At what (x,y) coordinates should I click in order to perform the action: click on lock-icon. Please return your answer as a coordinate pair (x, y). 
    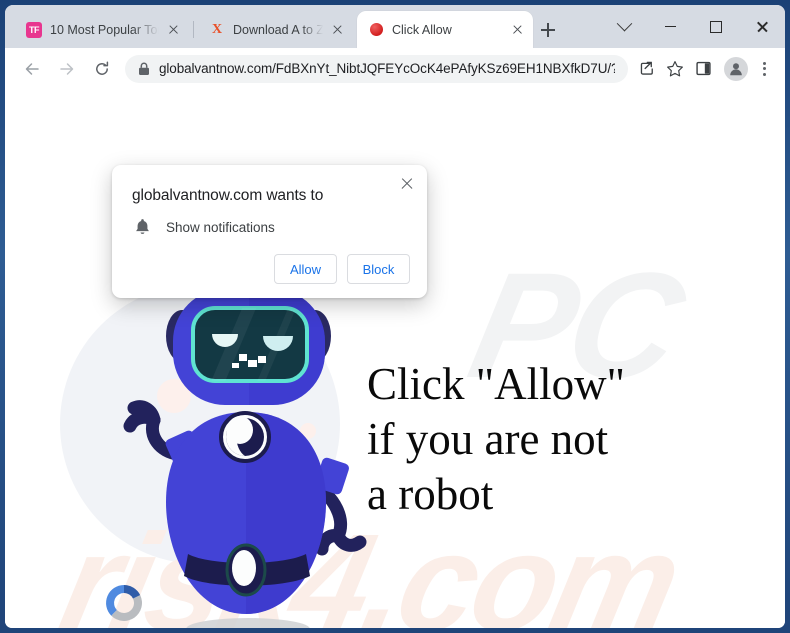
    Looking at the image, I should click on (144, 68).